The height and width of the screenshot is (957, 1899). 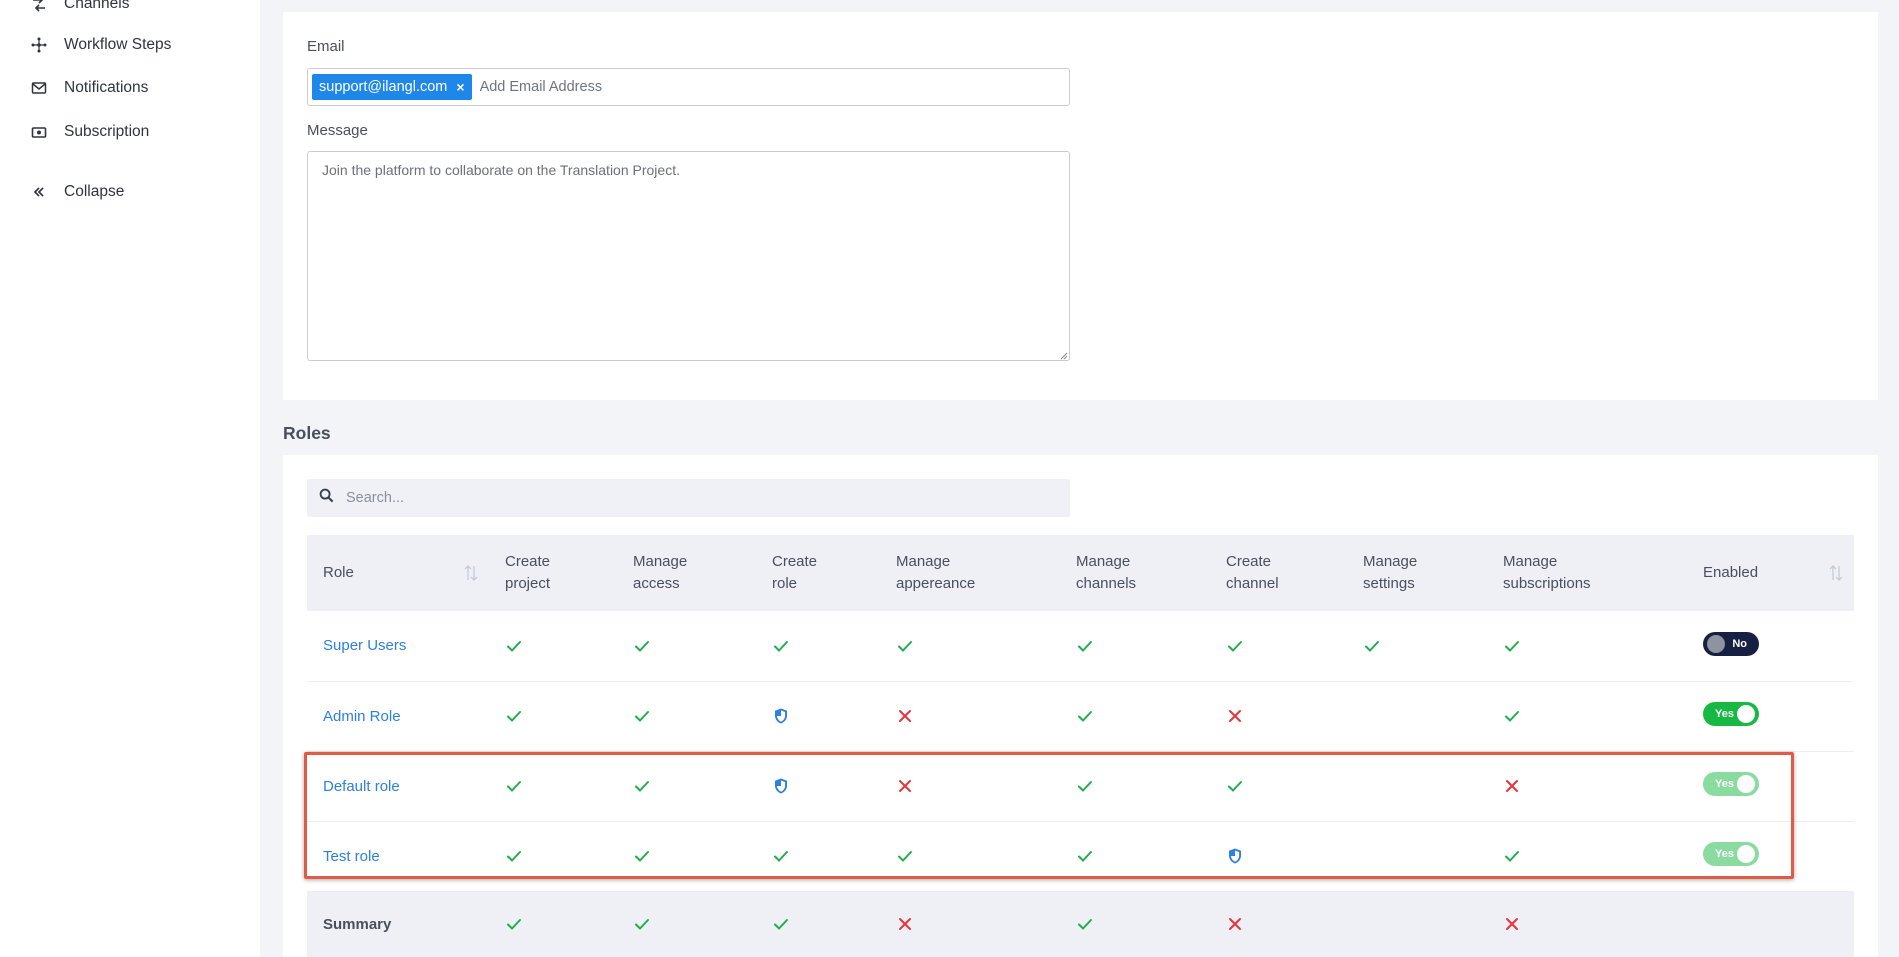 What do you see at coordinates (528, 583) in the screenshot?
I see `column-label-line: project` at bounding box center [528, 583].